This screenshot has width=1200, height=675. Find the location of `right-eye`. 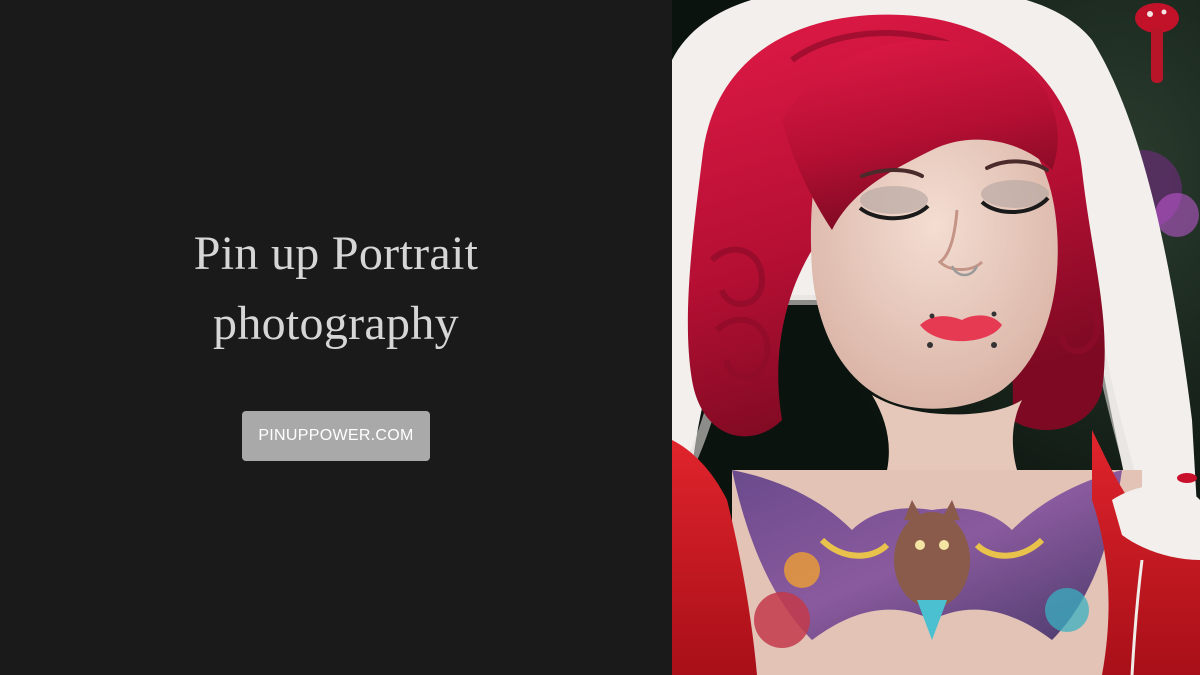

right-eye is located at coordinates (1015, 197).